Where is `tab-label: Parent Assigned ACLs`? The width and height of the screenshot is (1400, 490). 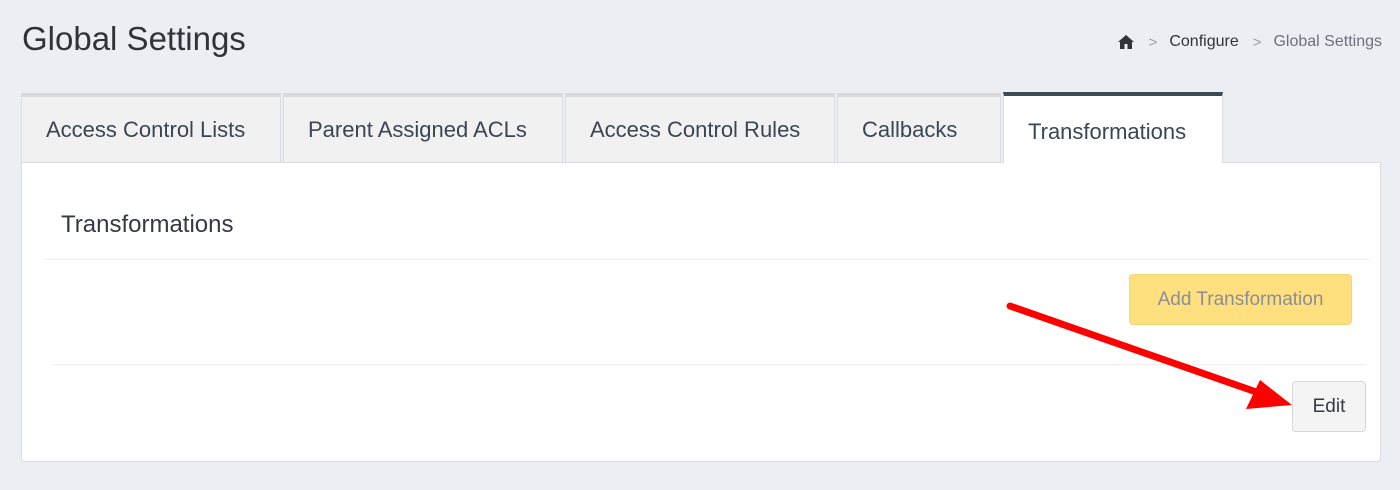 tab-label: Parent Assigned ACLs is located at coordinates (417, 129).